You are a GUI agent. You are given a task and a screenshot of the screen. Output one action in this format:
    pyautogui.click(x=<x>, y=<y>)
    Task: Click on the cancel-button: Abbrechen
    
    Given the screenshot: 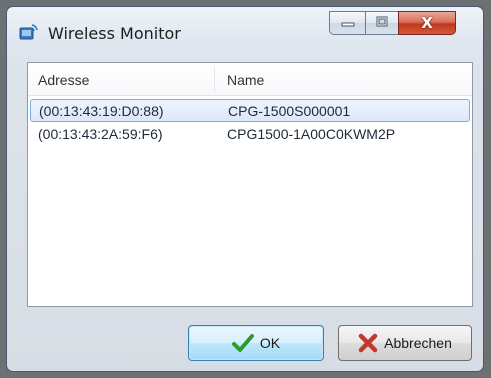 What is the action you would take?
    pyautogui.click(x=405, y=343)
    